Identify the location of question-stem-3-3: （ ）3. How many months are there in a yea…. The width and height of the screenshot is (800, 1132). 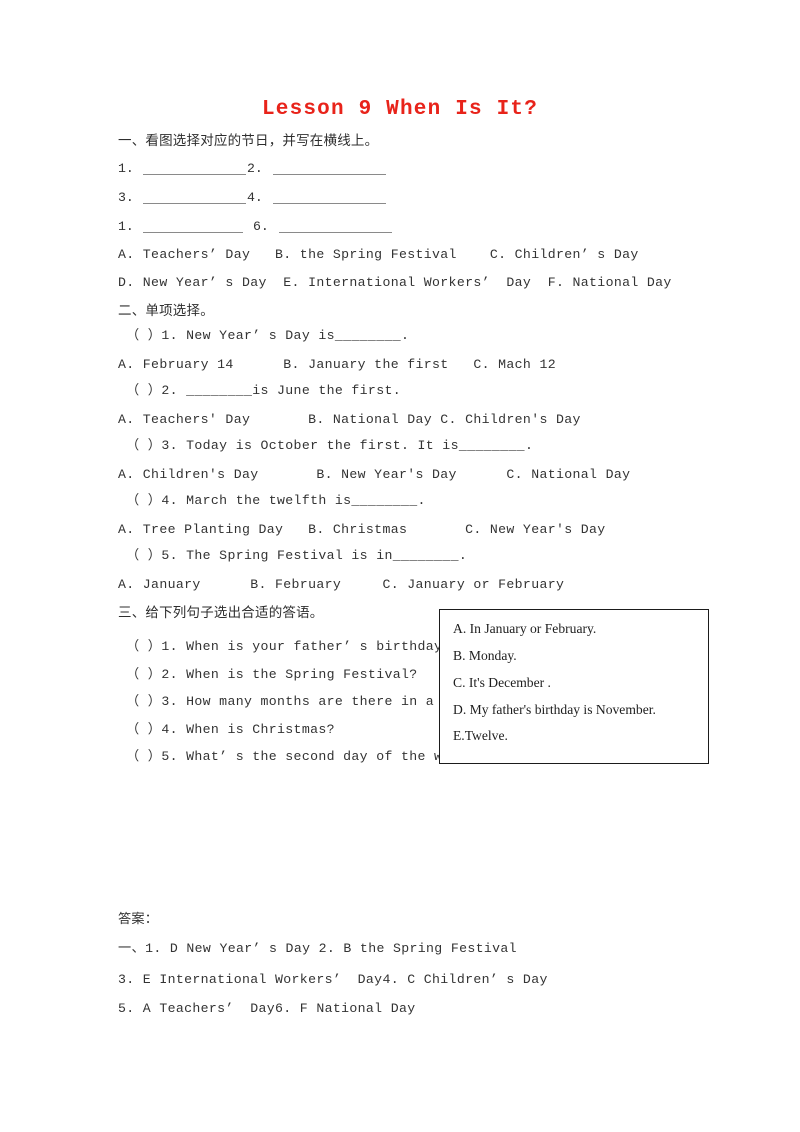
(305, 702).